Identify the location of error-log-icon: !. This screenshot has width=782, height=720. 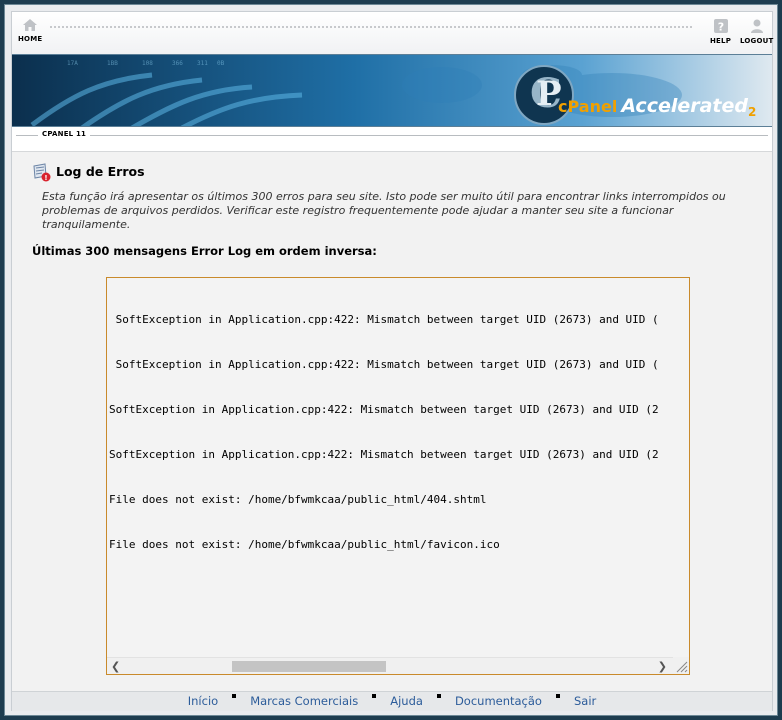
(42, 172).